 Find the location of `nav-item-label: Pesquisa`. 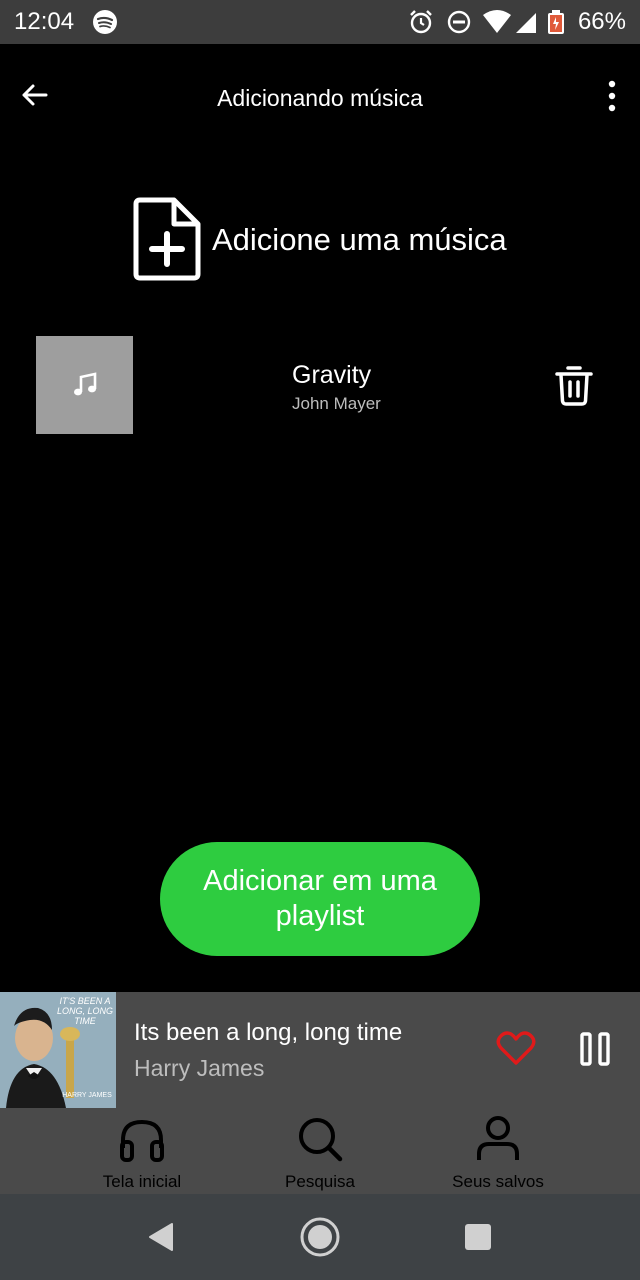

nav-item-label: Pesquisa is located at coordinates (320, 1181).